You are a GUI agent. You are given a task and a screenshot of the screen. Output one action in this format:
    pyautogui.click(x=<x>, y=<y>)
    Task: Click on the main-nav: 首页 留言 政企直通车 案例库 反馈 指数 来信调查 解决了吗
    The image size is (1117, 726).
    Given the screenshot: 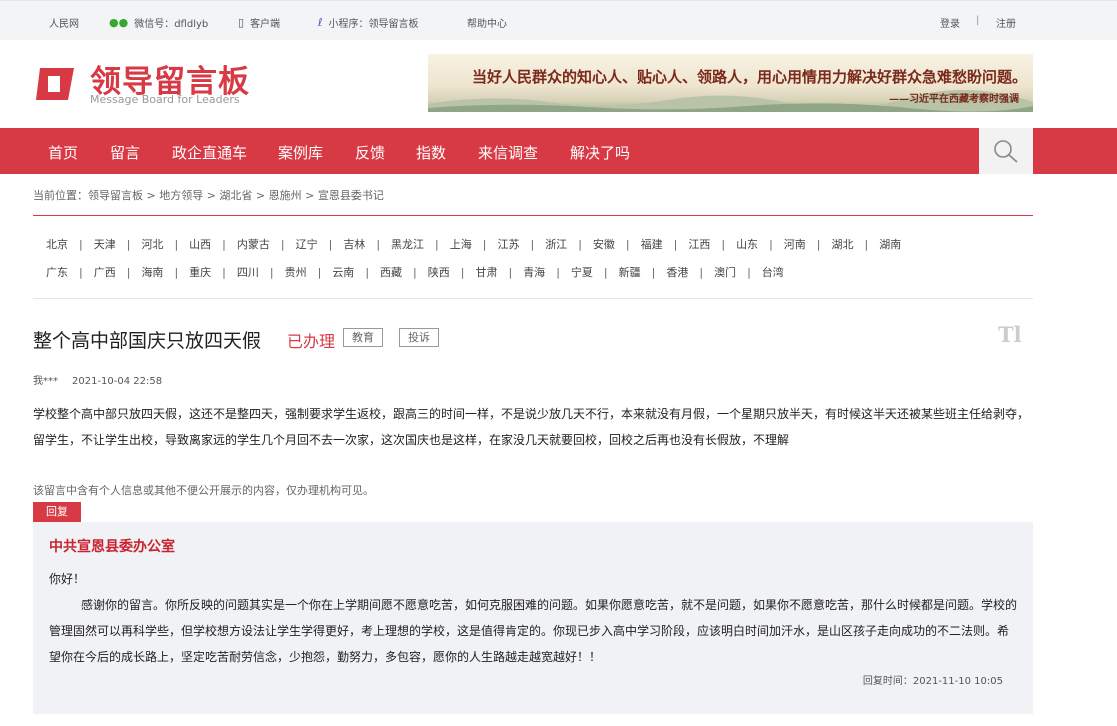 What is the action you would take?
    pyautogui.click(x=558, y=151)
    